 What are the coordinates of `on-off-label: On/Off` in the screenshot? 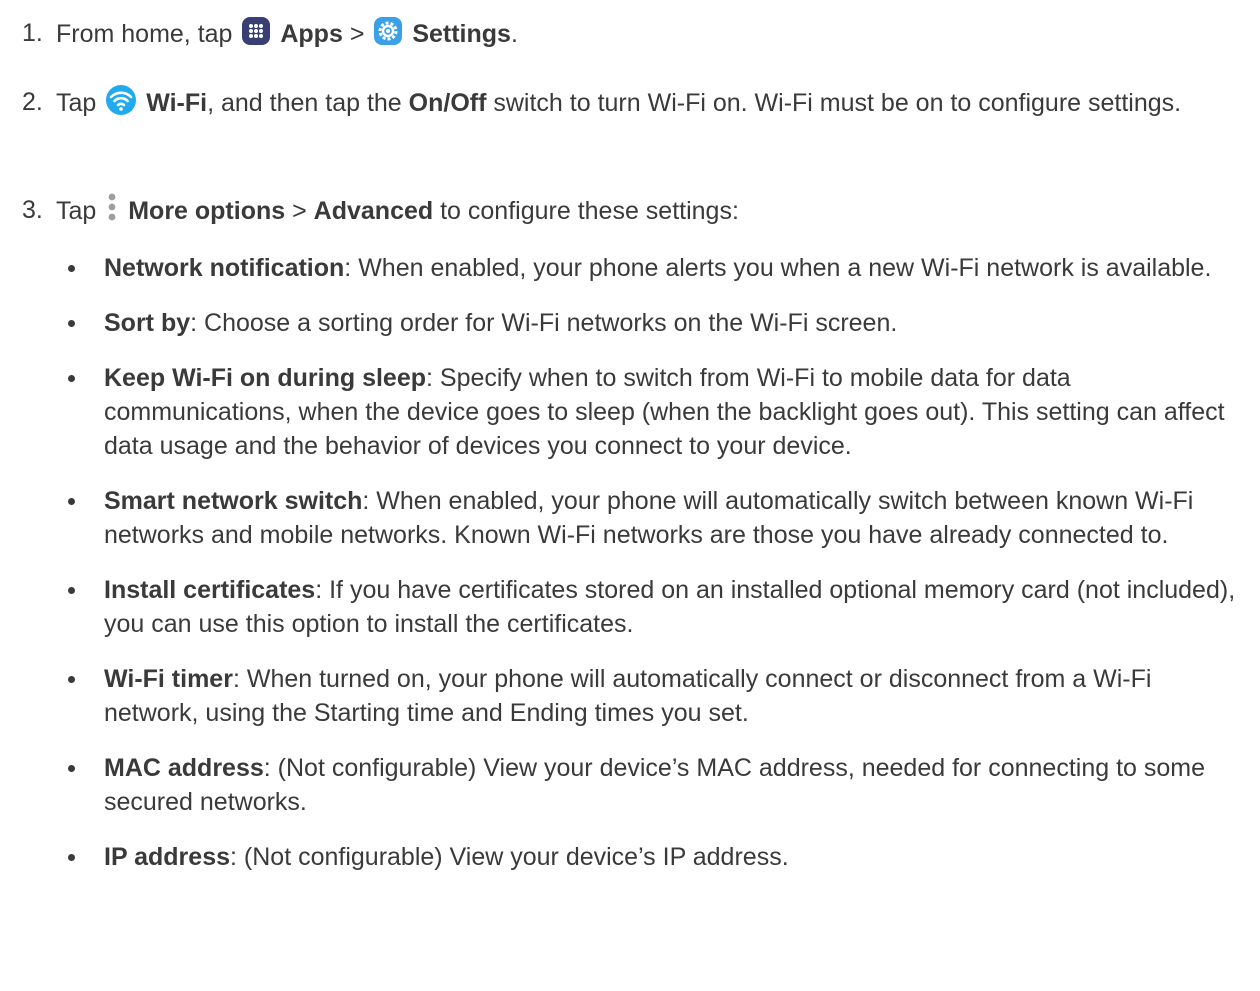 It's located at (447, 103).